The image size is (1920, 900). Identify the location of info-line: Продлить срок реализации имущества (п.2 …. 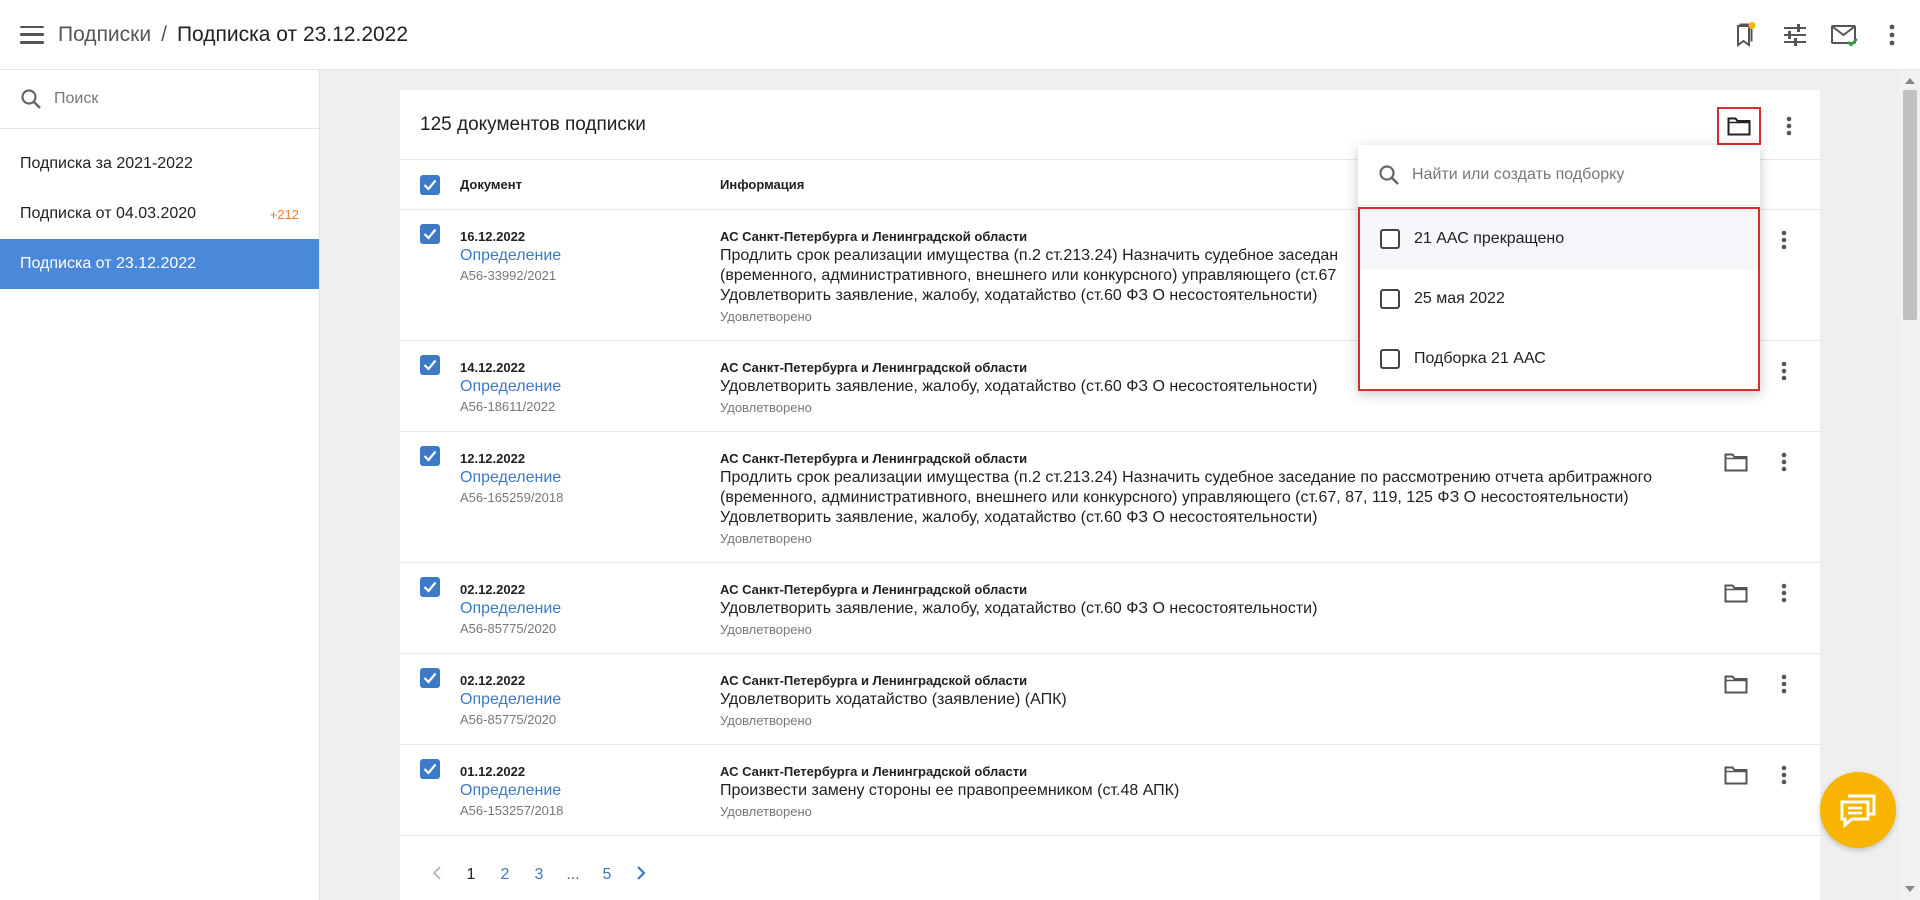
(1186, 477).